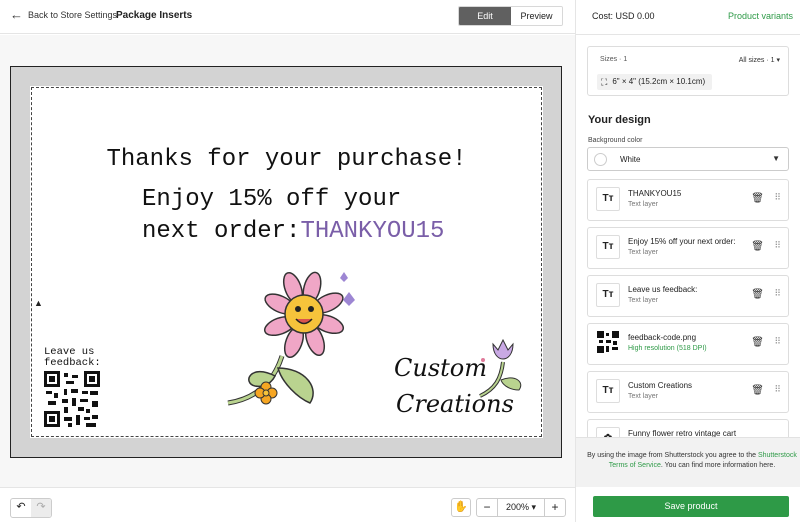 Image resolution: width=800 pixels, height=522 pixels. What do you see at coordinates (688, 392) in the screenshot?
I see `layer-item: Tт Custom Creations Text layer 🗑 ⠿` at bounding box center [688, 392].